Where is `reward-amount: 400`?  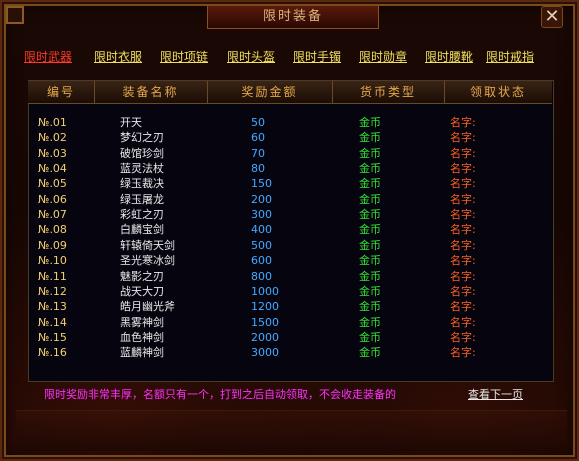
reward-amount: 400 is located at coordinates (261, 230).